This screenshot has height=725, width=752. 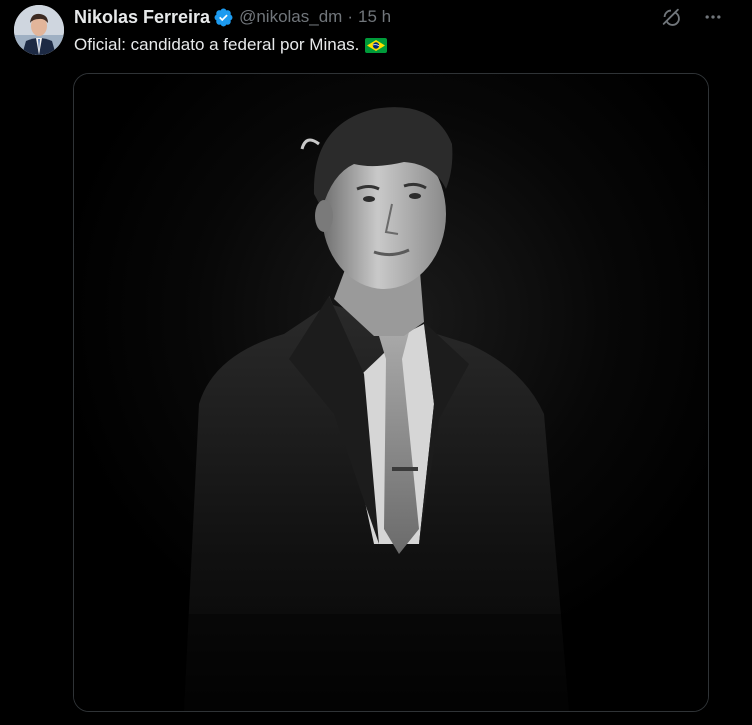 I want to click on verified-badge-icon, so click(x=223, y=17).